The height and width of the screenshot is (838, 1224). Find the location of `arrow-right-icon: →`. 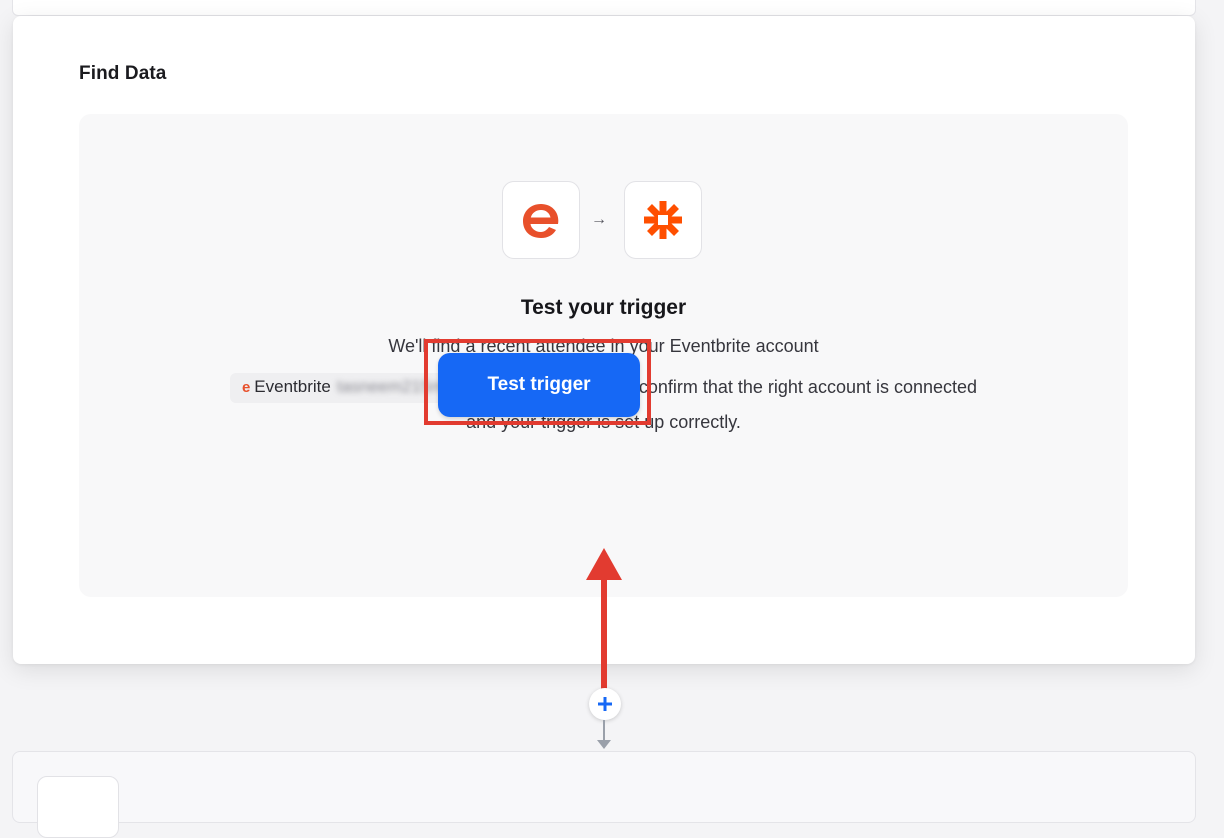

arrow-right-icon: → is located at coordinates (599, 219).